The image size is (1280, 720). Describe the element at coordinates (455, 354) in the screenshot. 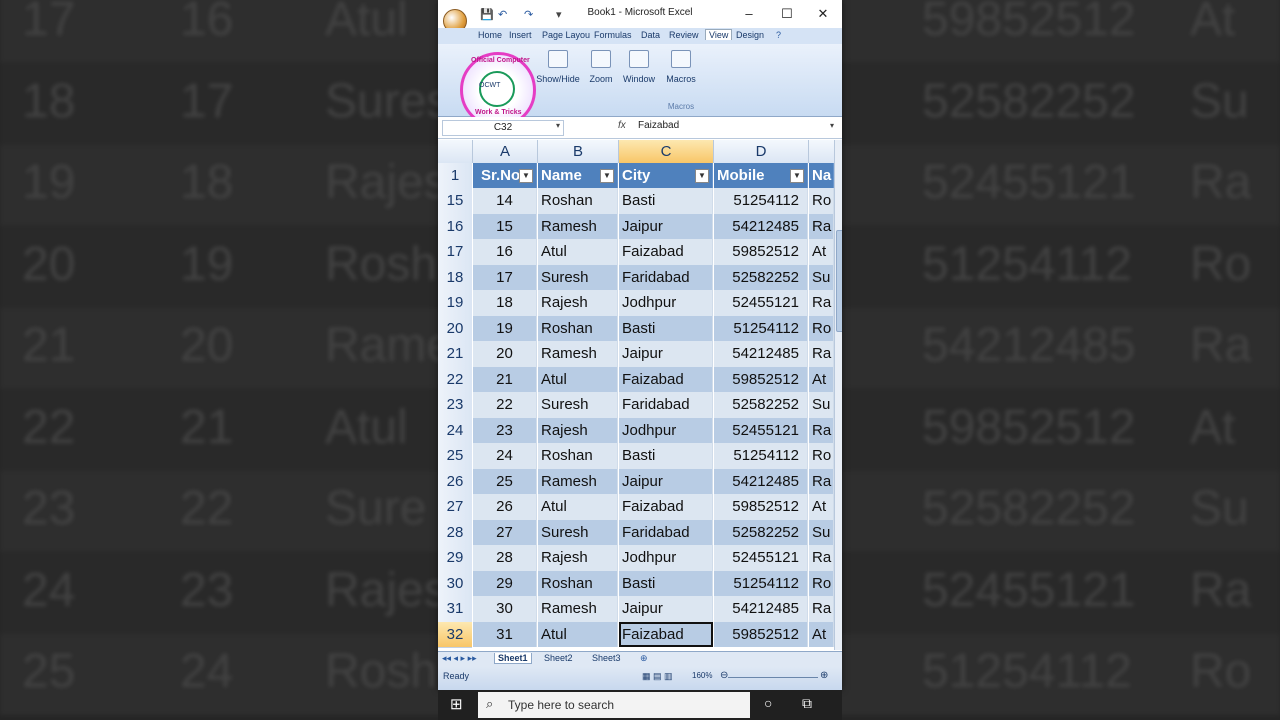

I see `row-header: 21` at that location.